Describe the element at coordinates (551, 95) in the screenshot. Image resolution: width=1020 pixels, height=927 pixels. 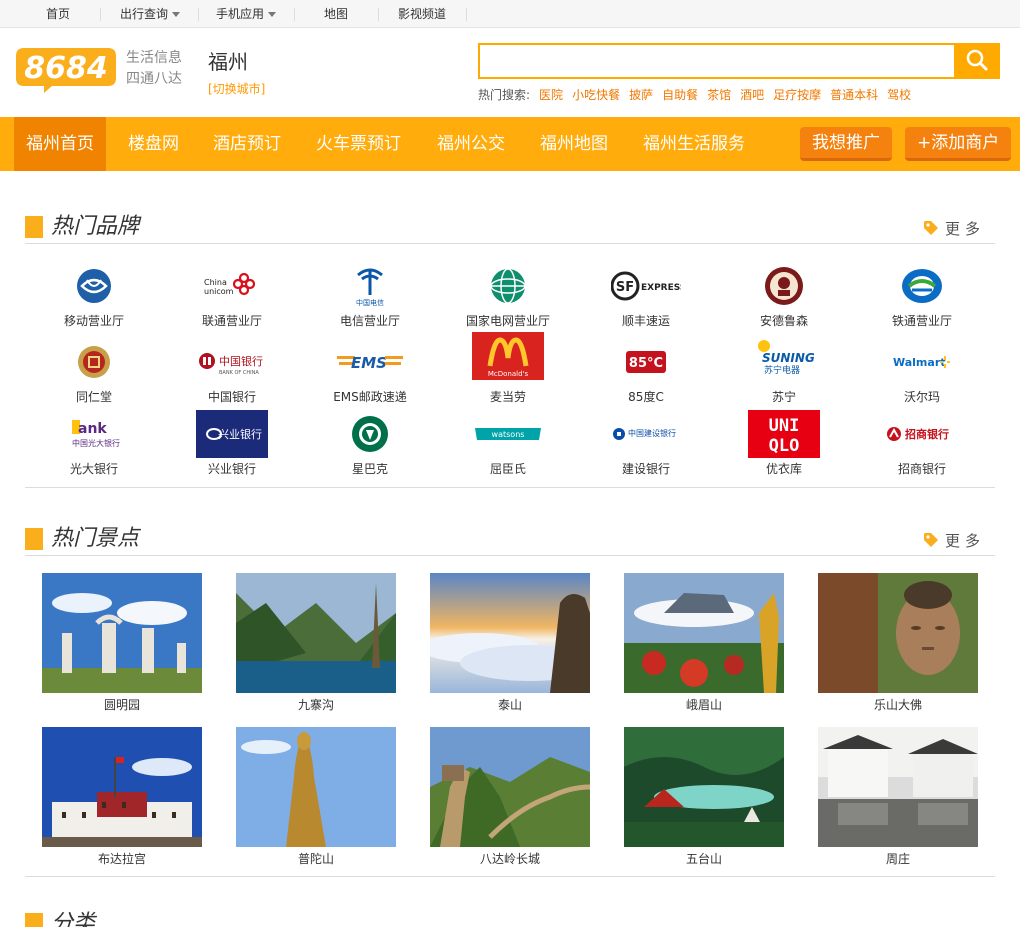
I see `hot-keyword-link: 医院` at that location.